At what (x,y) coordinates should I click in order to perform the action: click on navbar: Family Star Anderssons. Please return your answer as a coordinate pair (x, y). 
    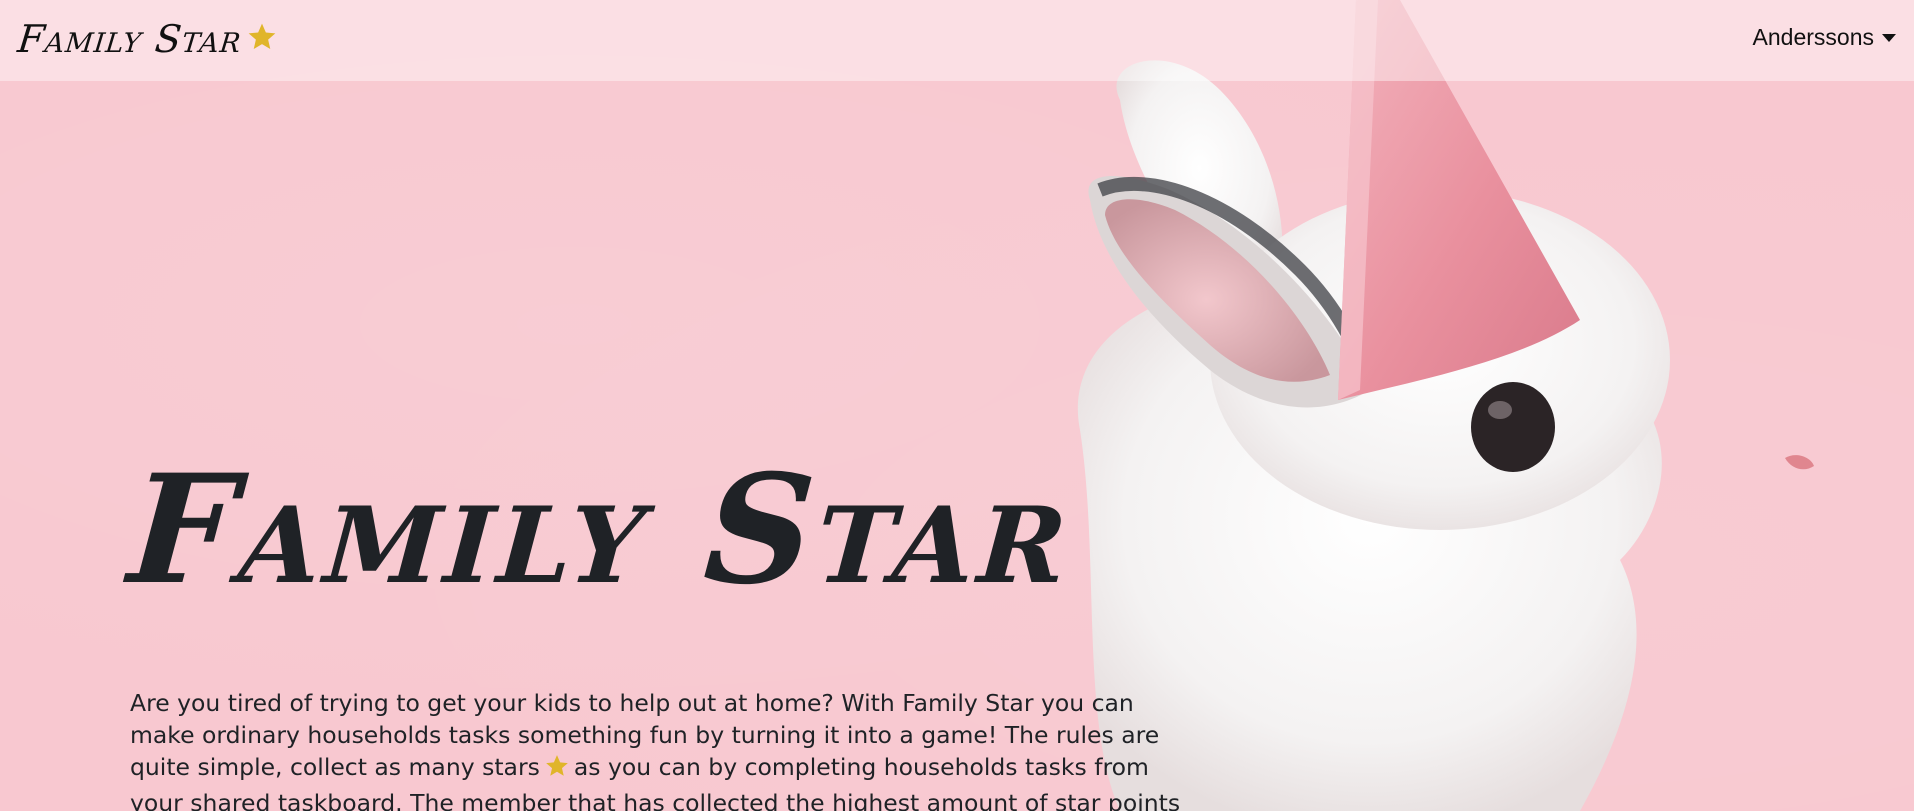
    Looking at the image, I should click on (957, 40).